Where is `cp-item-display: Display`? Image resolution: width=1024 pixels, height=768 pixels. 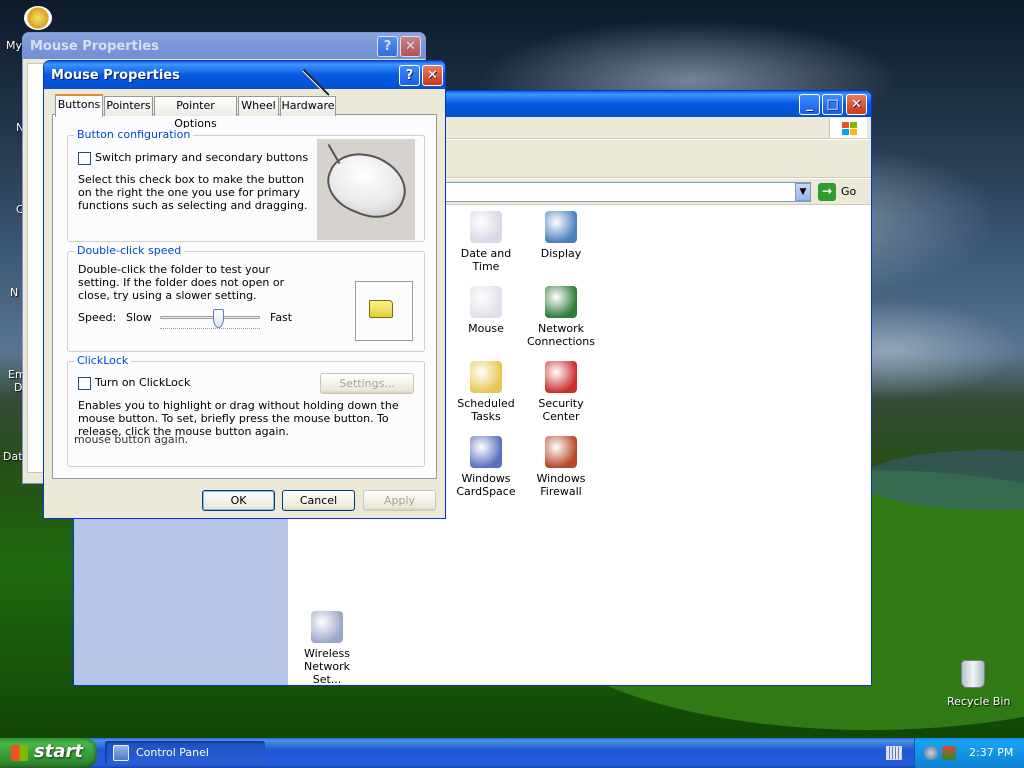
cp-item-display: Display is located at coordinates (561, 235).